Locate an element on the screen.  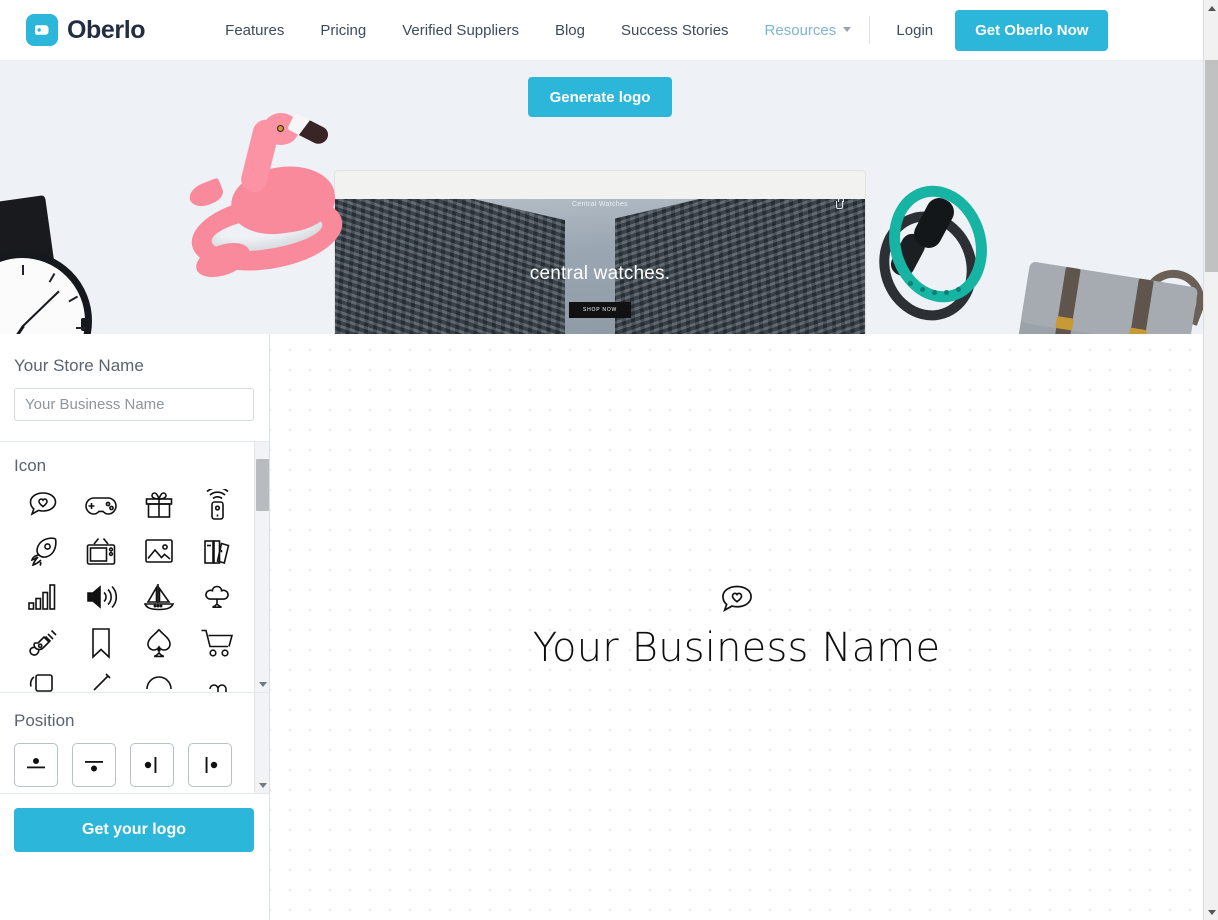
icon-option-books is located at coordinates (217, 551).